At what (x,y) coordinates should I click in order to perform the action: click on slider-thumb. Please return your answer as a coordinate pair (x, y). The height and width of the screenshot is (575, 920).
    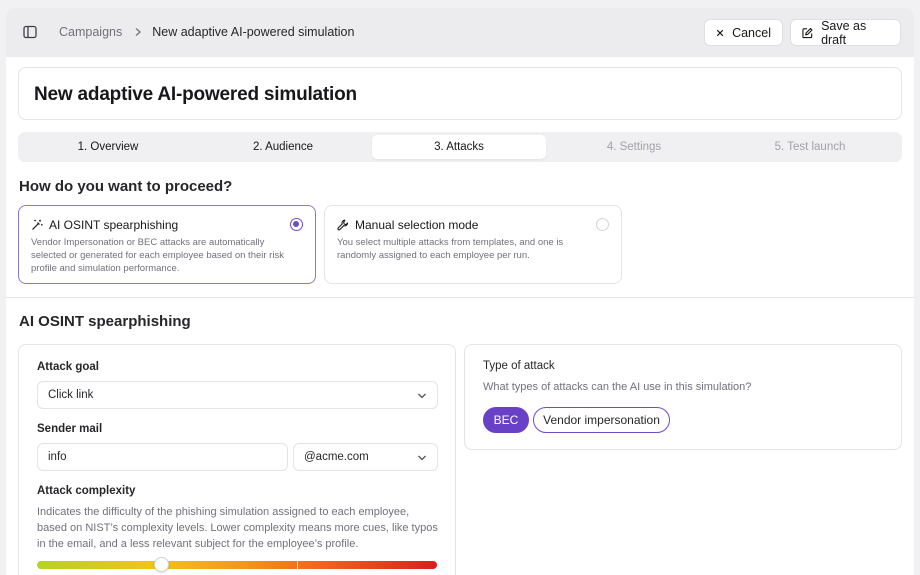
    Looking at the image, I should click on (161, 564).